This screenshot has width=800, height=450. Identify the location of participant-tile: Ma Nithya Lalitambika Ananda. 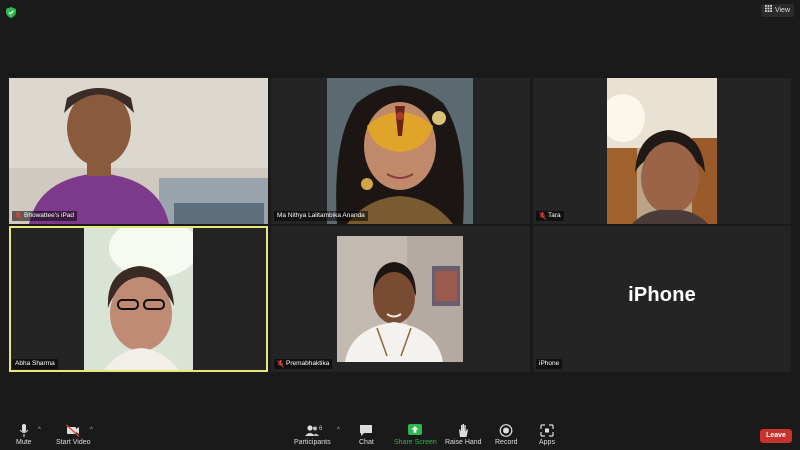
(400, 151).